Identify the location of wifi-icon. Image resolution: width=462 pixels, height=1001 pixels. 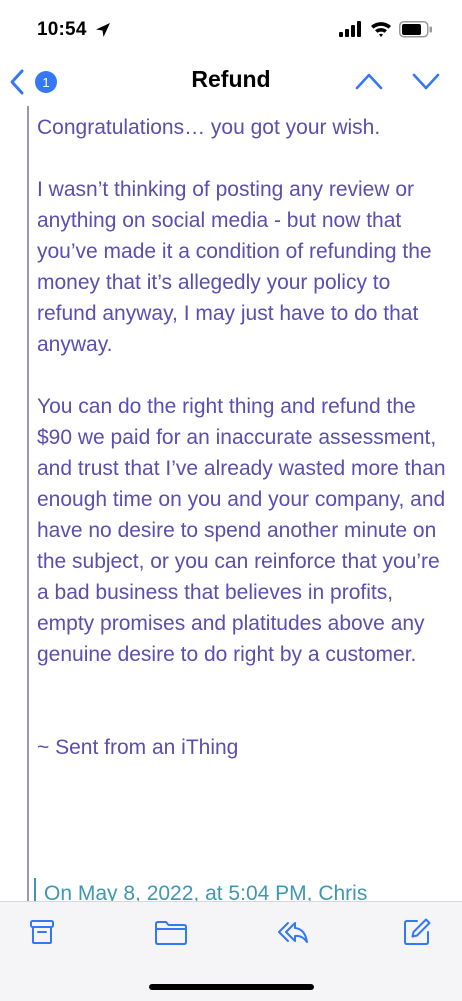
(381, 29).